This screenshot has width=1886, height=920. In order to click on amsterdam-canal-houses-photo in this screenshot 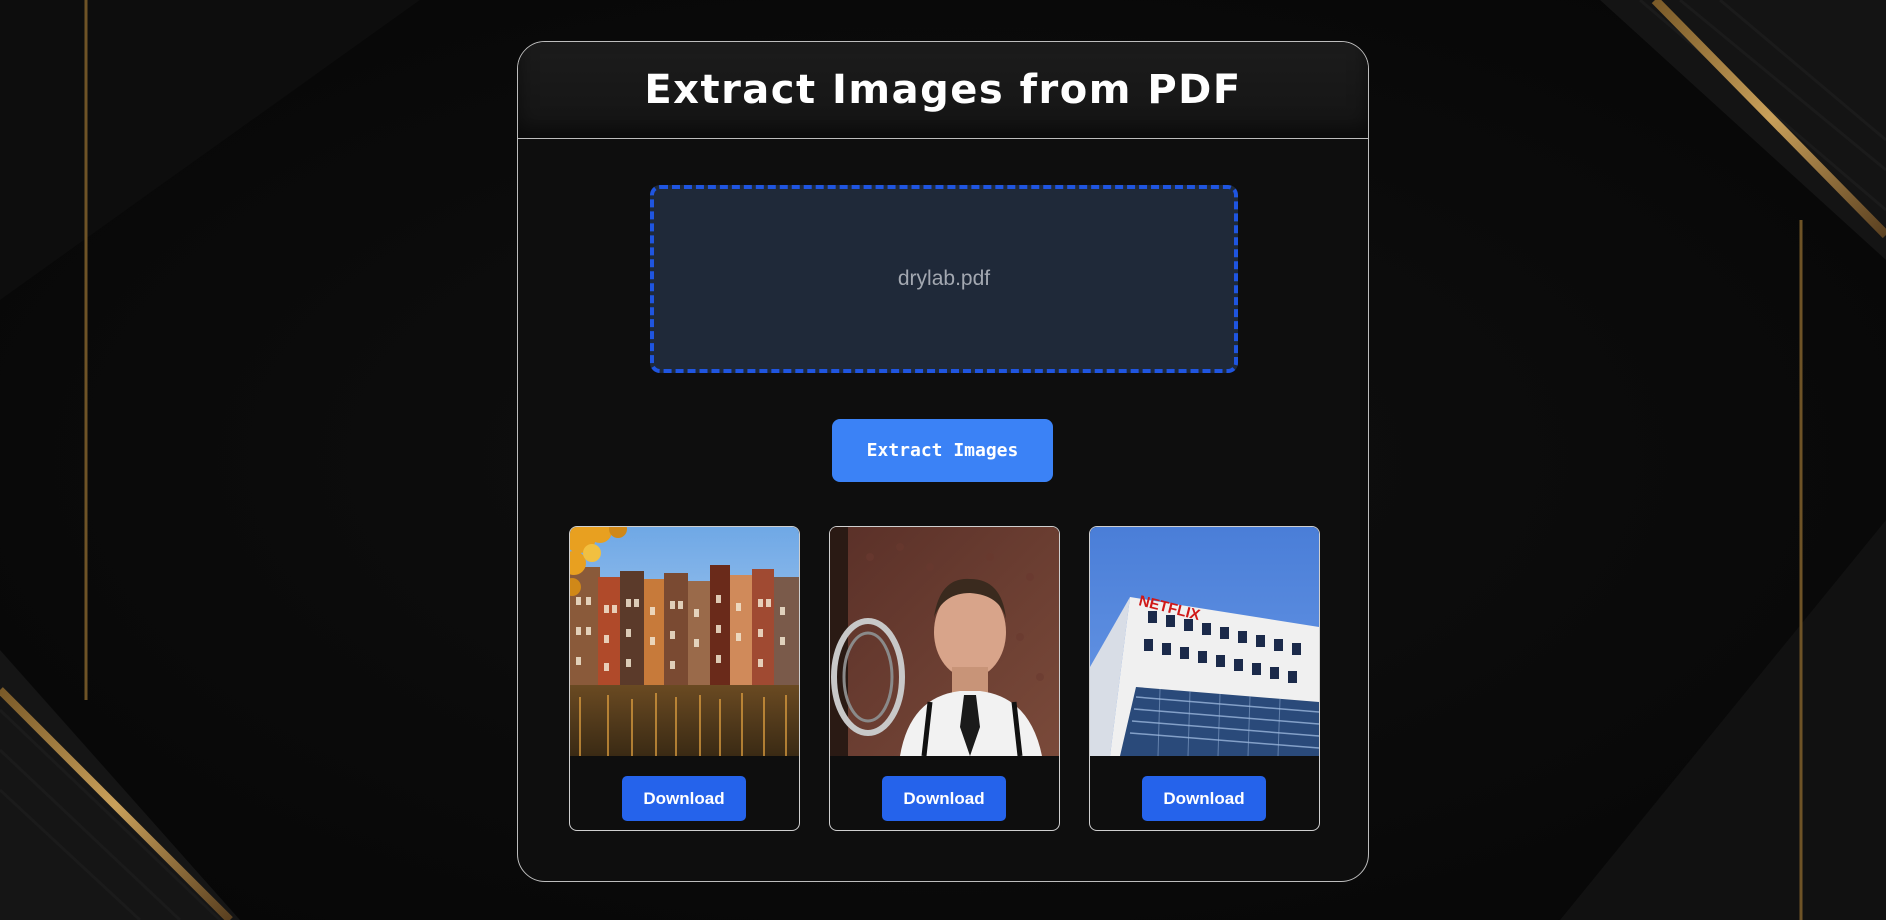, I will do `click(684, 641)`.